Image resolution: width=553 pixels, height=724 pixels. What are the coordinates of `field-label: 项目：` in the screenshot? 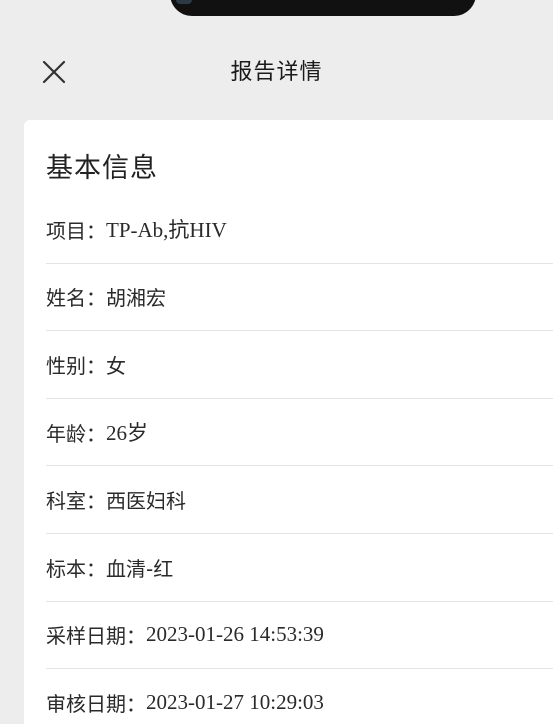 It's located at (76, 230).